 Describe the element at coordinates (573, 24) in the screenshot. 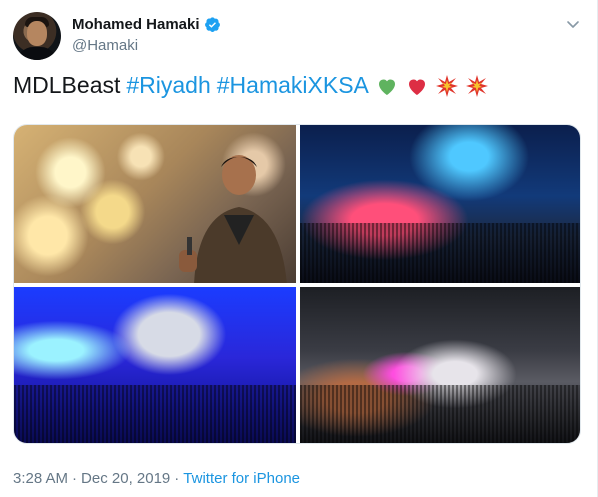

I see `chevron-down-icon` at that location.